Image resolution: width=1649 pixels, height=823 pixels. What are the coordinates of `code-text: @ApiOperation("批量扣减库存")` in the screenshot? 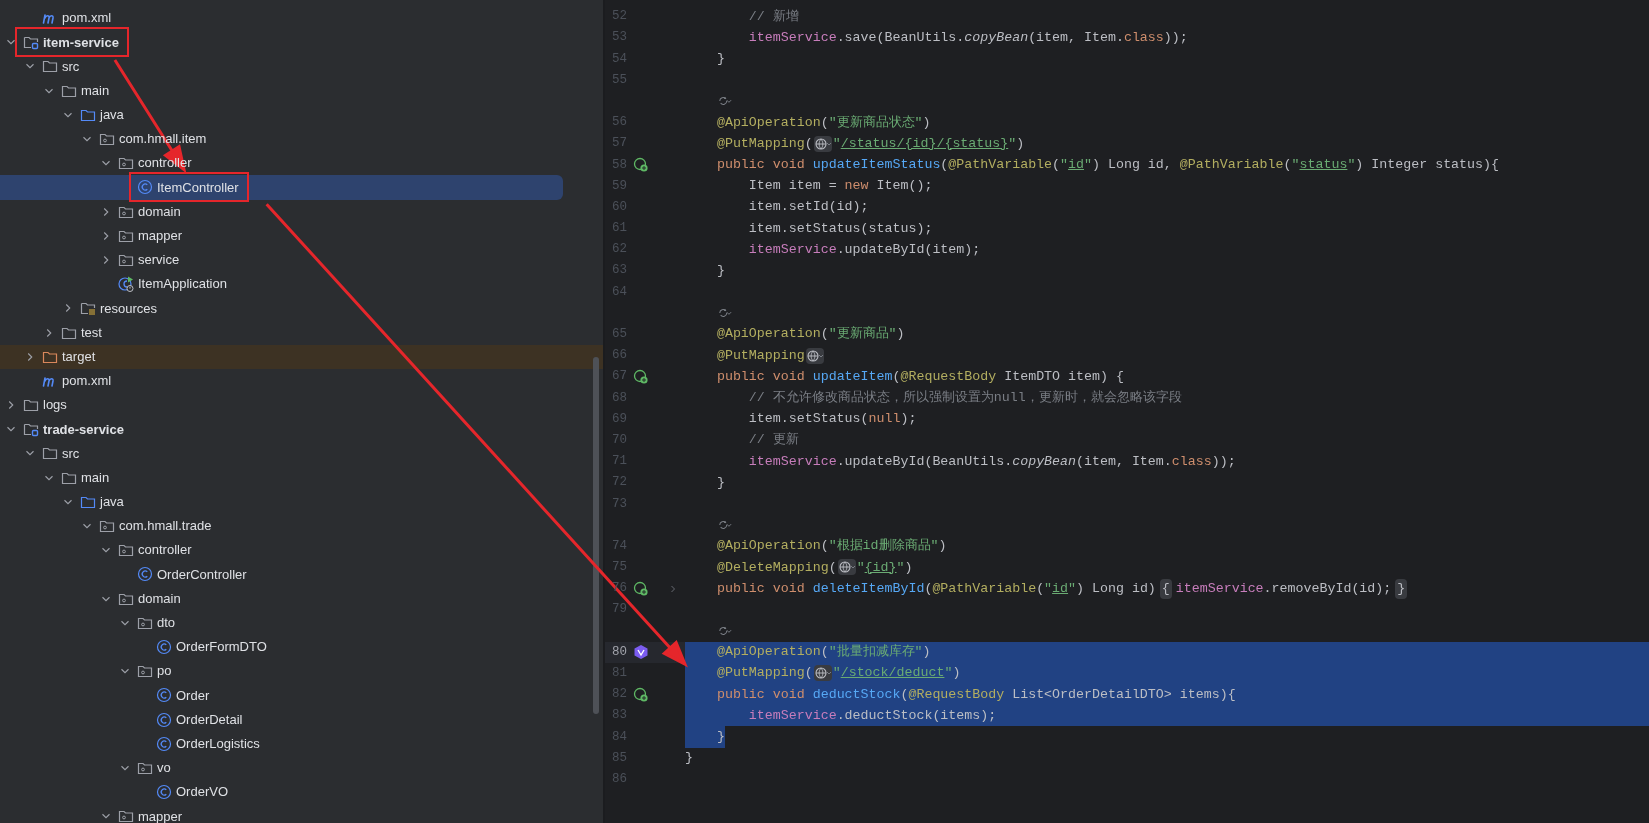 It's located at (823, 652).